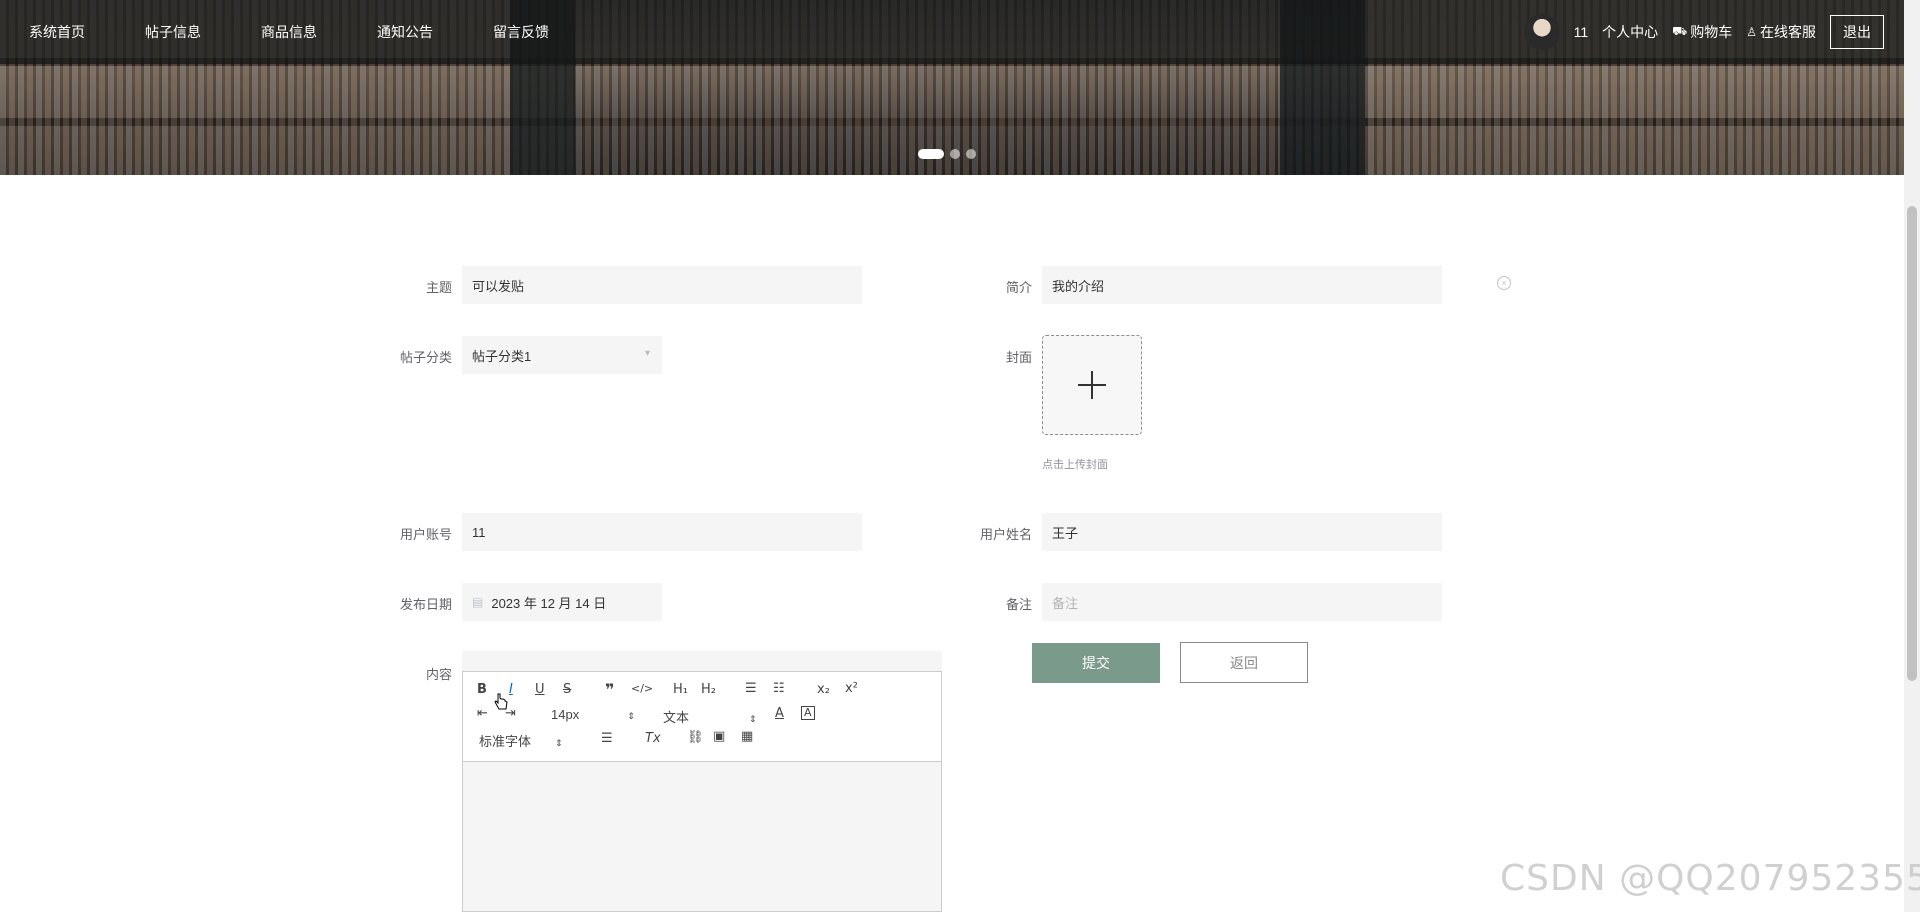  Describe the element at coordinates (1541, 32) in the screenshot. I see `avatar` at that location.